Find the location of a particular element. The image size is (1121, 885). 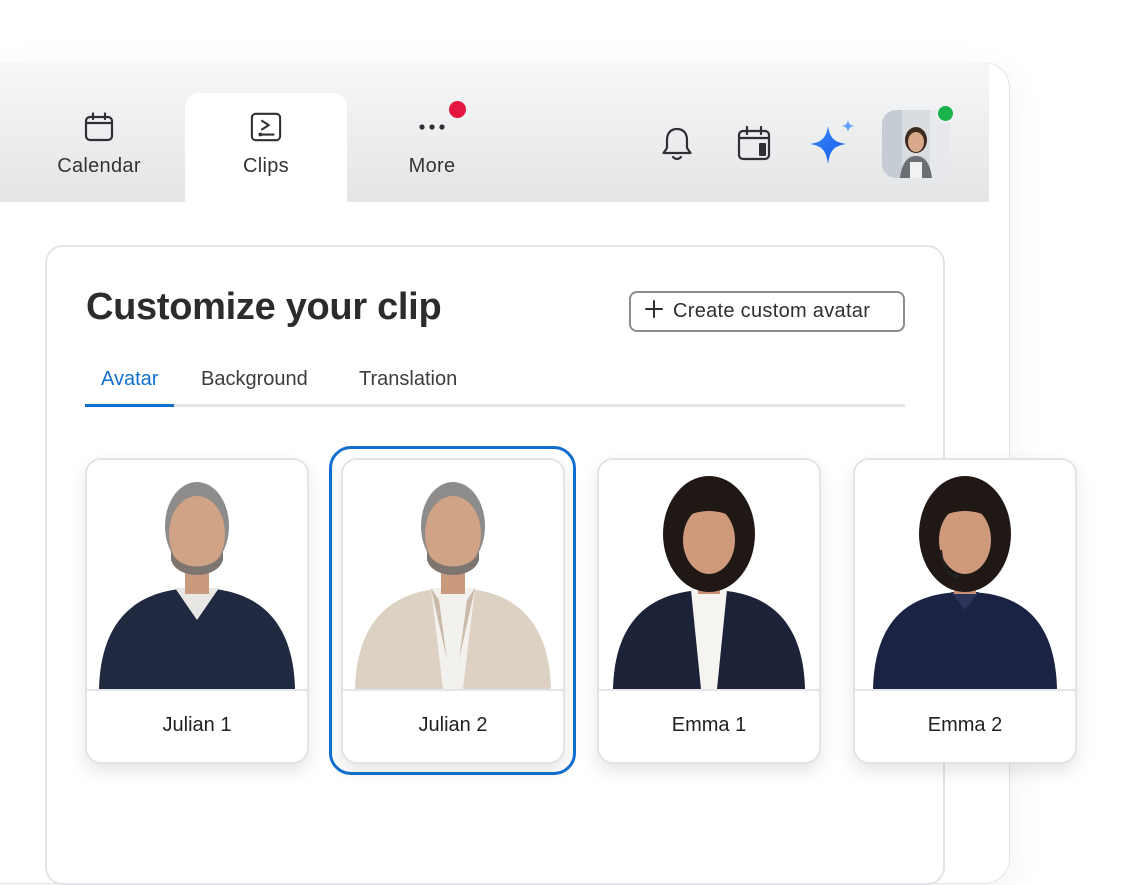

nav-tab-label: More is located at coordinates (432, 166).